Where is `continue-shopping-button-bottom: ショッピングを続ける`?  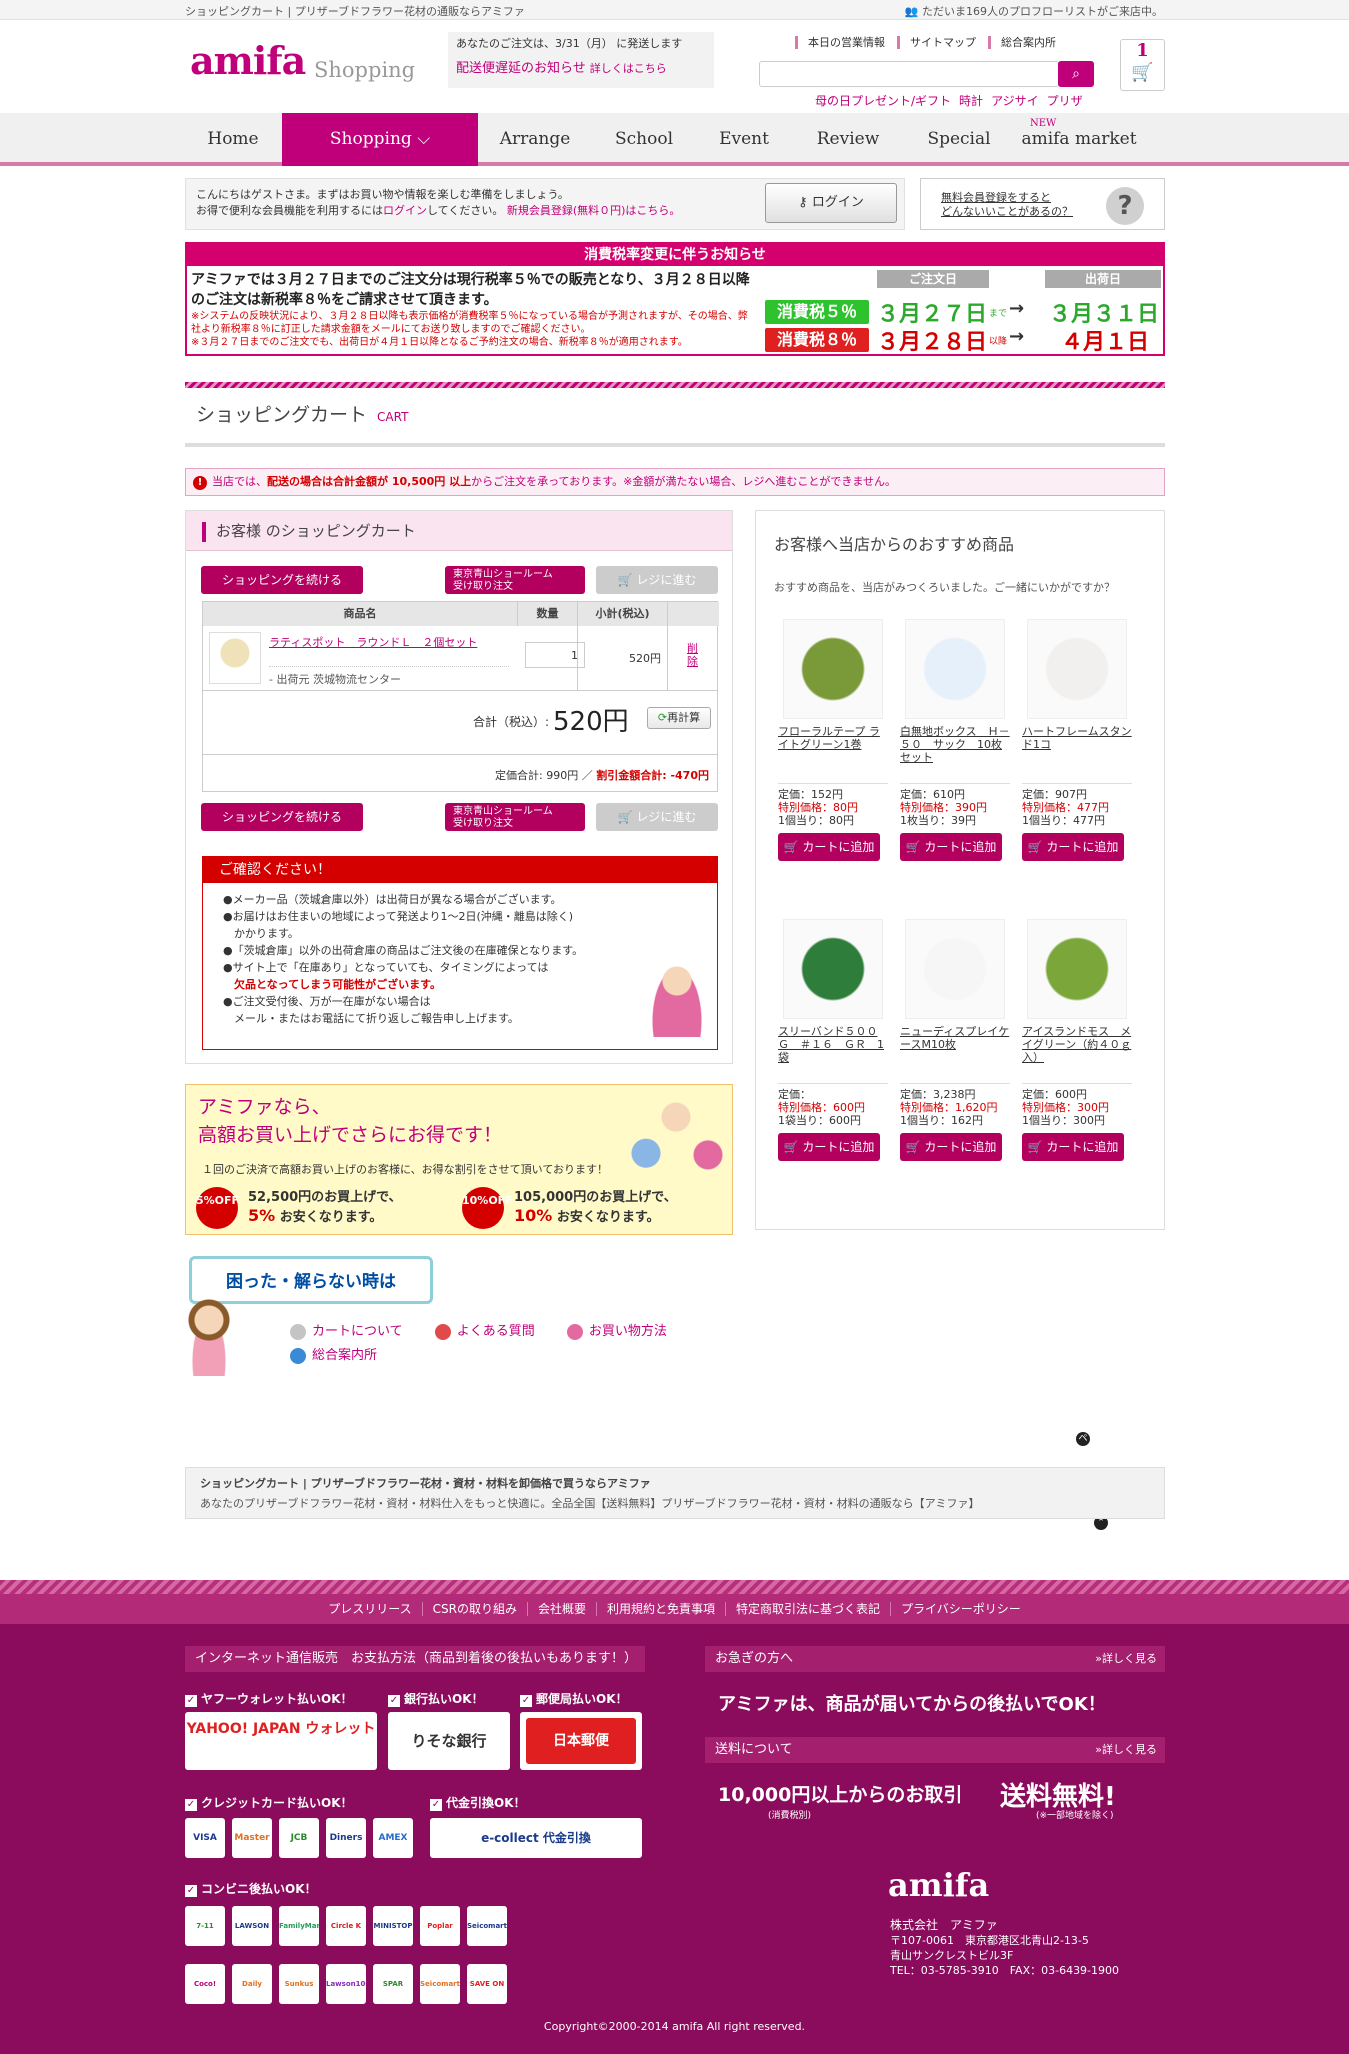
continue-shopping-button-bottom: ショッピングを続ける is located at coordinates (282, 817).